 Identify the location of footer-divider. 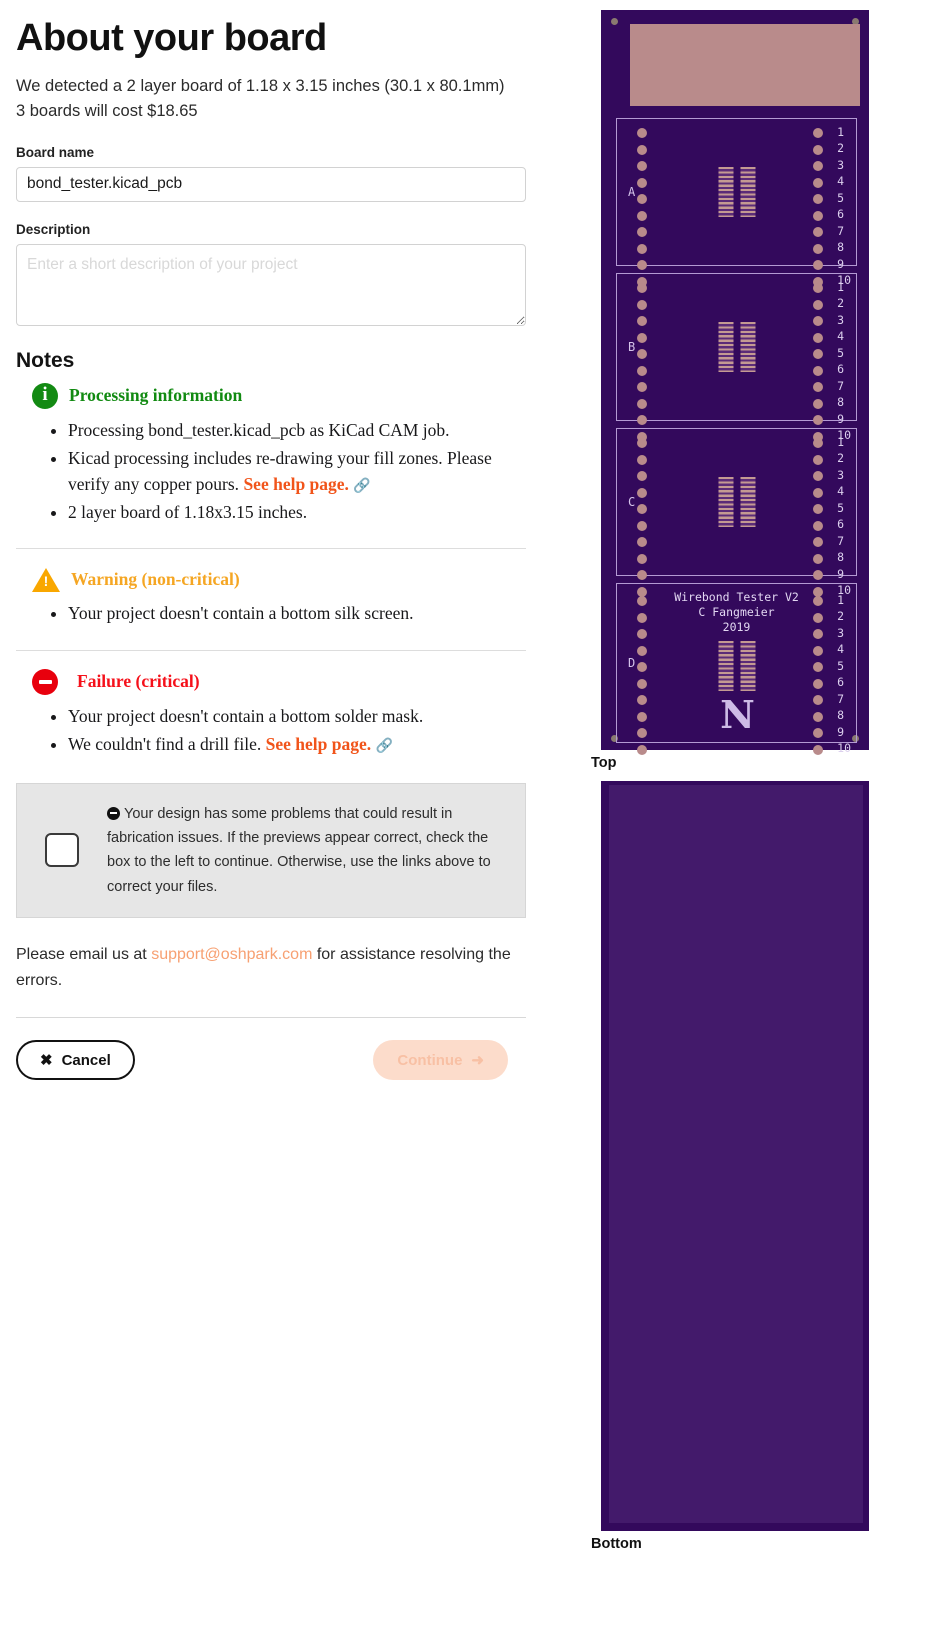
(271, 1018).